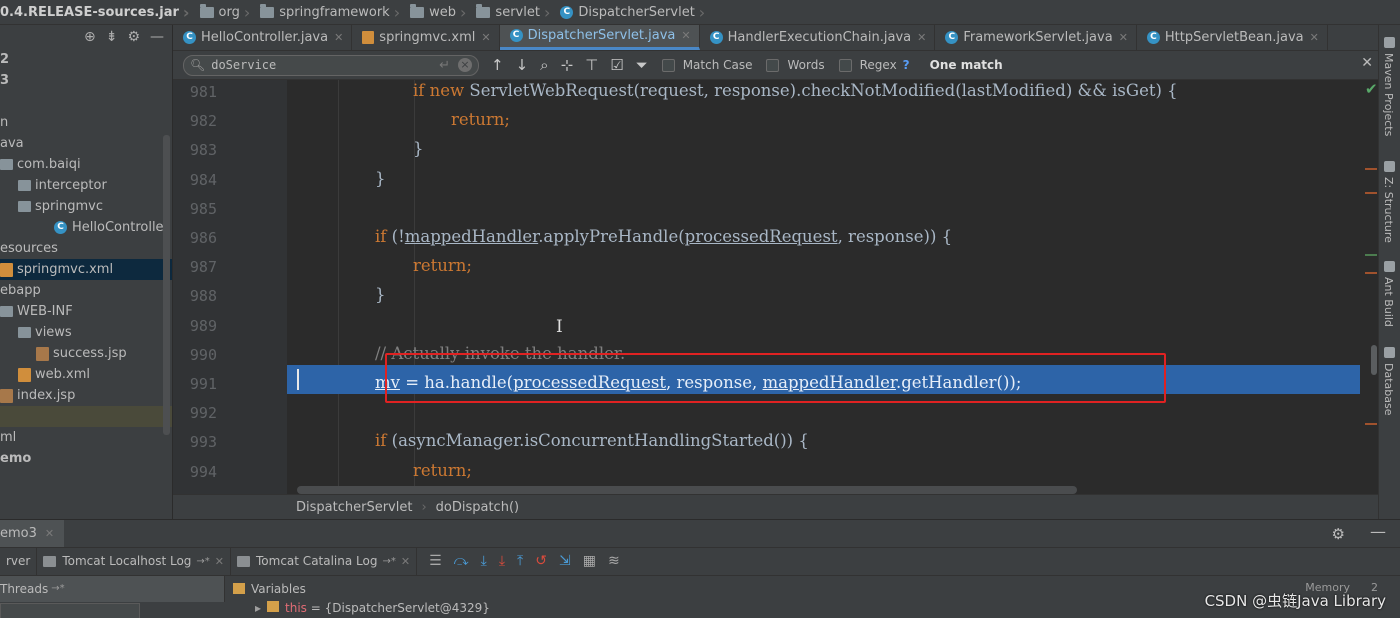  What do you see at coordinates (200, 150) in the screenshot?
I see `line-number: 983` at bounding box center [200, 150].